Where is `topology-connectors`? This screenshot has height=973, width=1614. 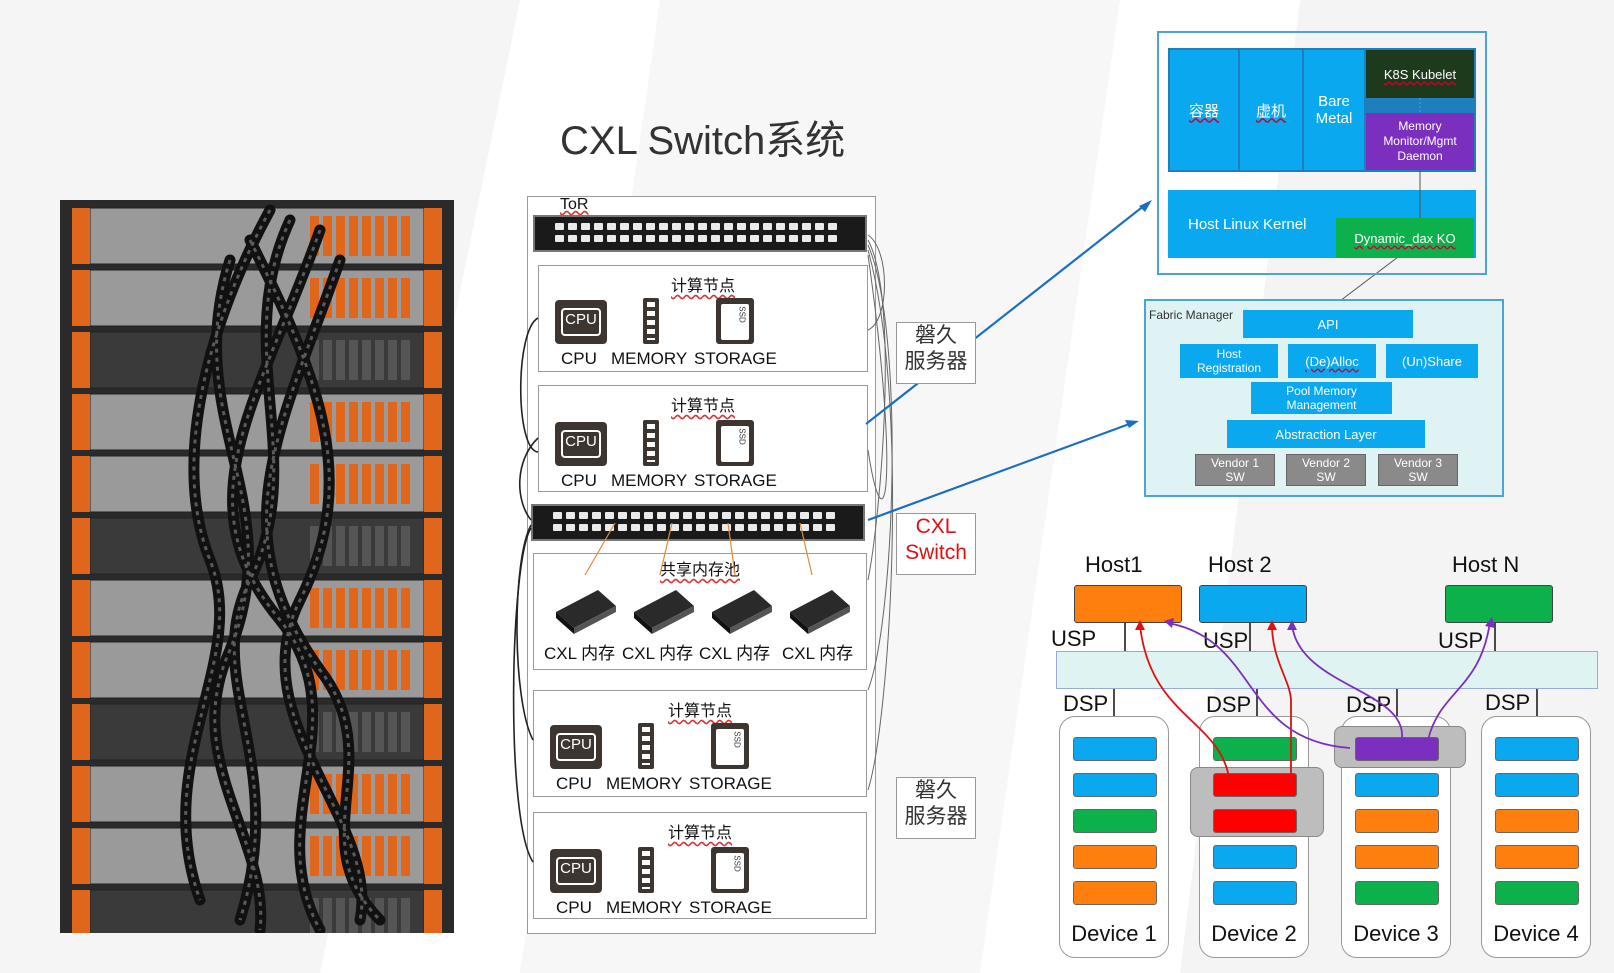 topology-connectors is located at coordinates (1325, 701).